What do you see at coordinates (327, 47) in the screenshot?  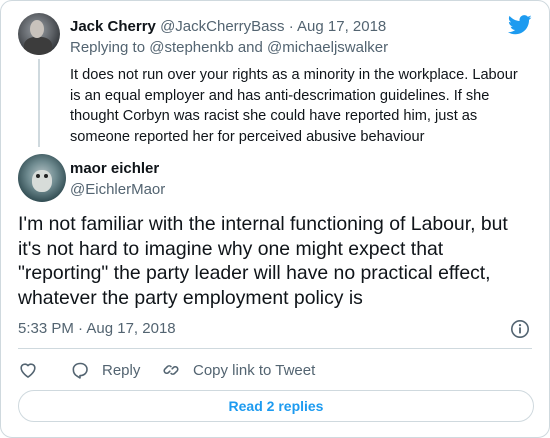 I see `mention-link-2: @michaeljswalker` at bounding box center [327, 47].